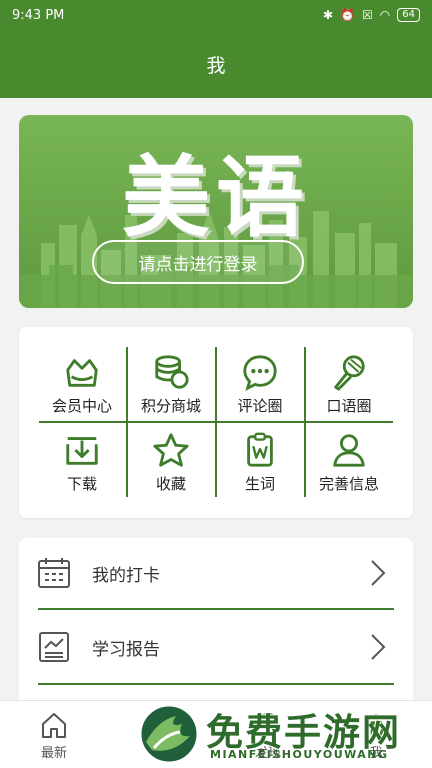 The image size is (432, 768). I want to click on grid-item-label: 收藏, so click(170, 484).